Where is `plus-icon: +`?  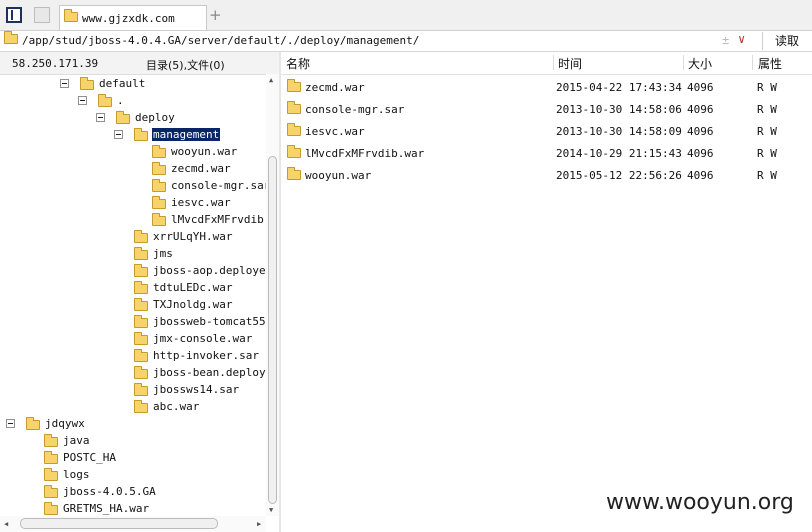
plus-icon: + is located at coordinates (215, 15).